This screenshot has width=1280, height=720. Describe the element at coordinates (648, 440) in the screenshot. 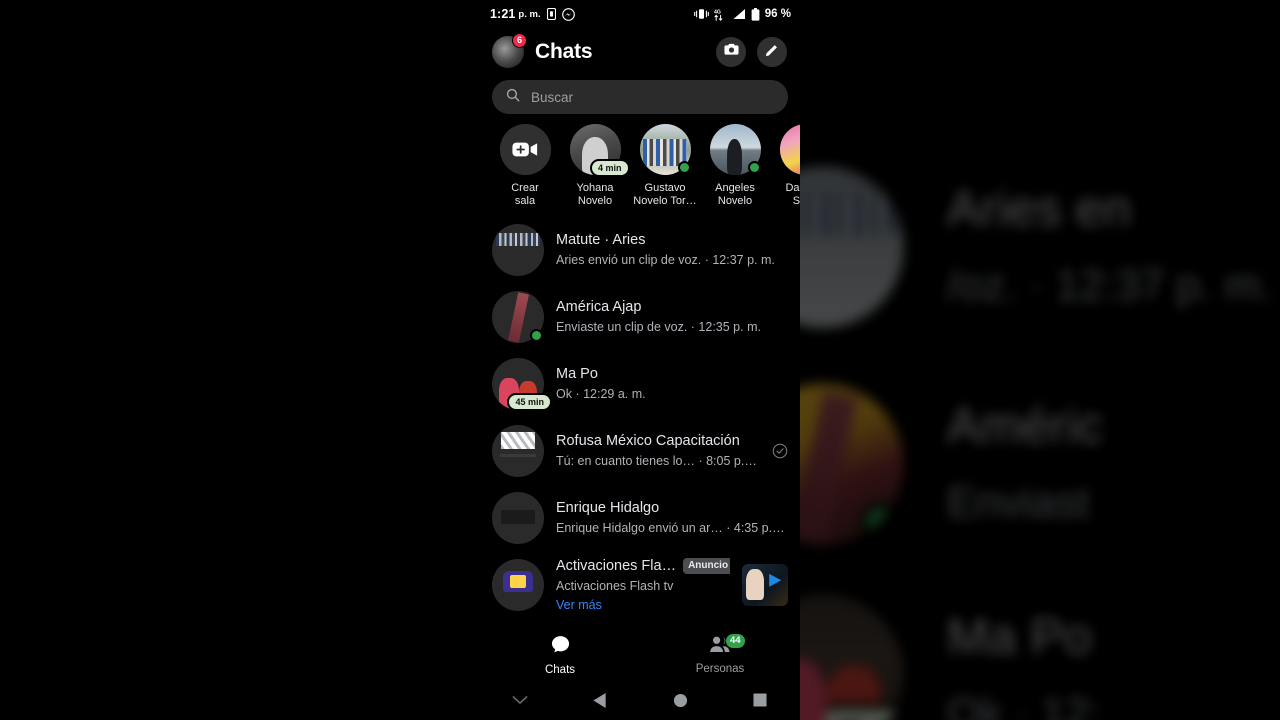

I see `chat-name: Rofusa México Capacitación` at that location.